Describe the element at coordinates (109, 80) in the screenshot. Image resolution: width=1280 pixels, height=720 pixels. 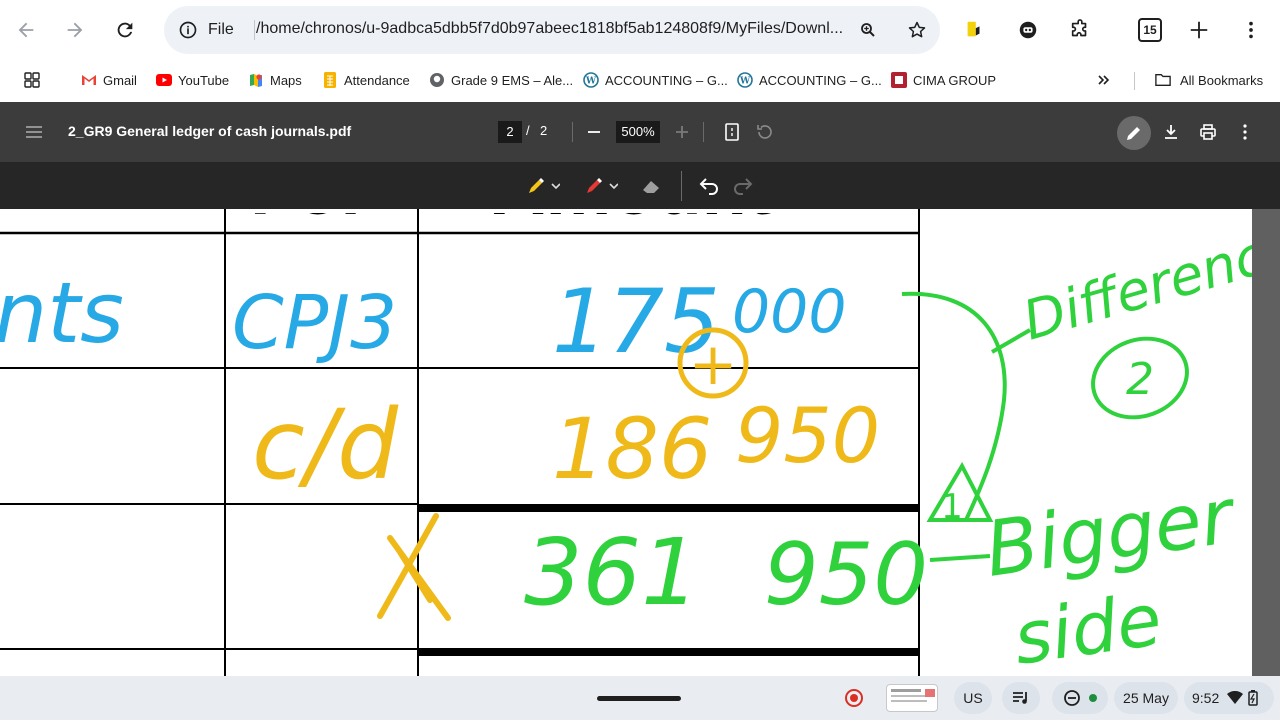
I see `bookmark-gmail: Gmail` at that location.